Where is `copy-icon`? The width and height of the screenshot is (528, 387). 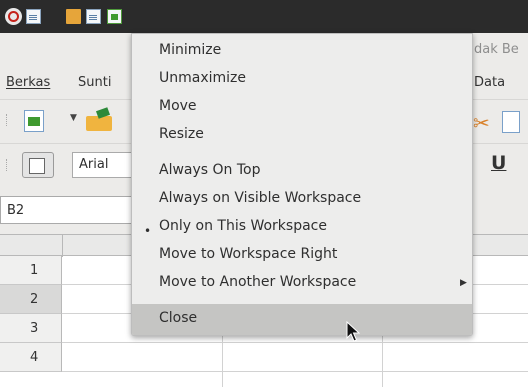 copy-icon is located at coordinates (511, 122).